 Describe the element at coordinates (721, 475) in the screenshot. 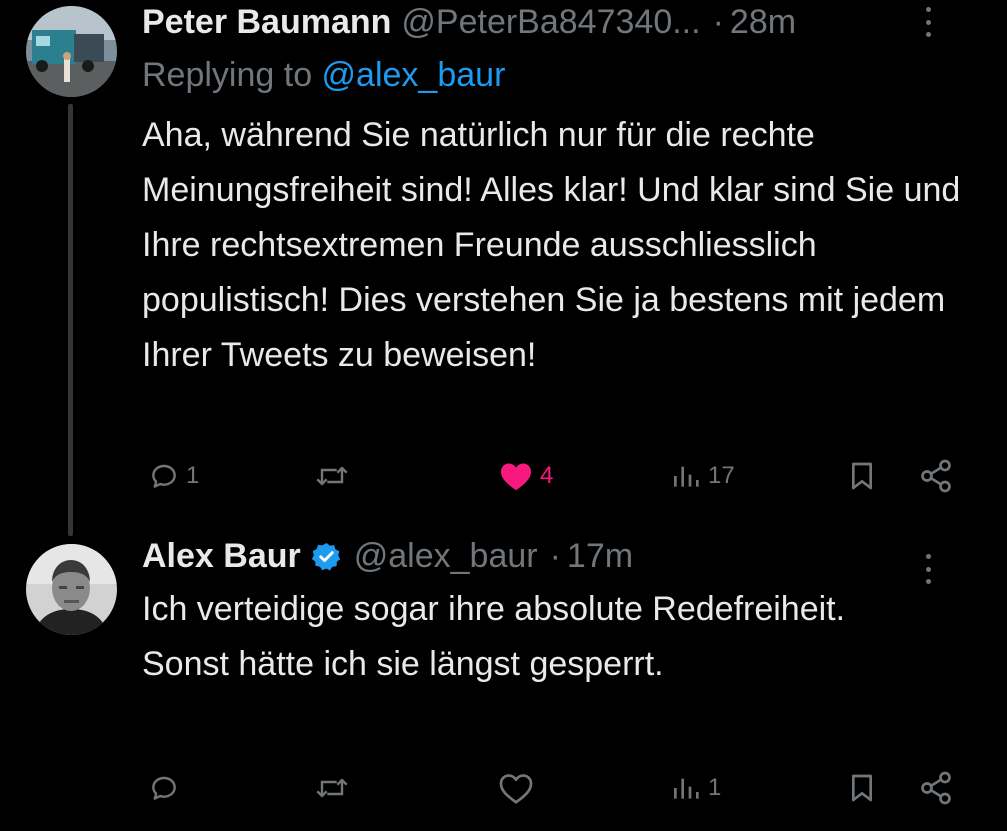

I see `views-count: 17` at that location.